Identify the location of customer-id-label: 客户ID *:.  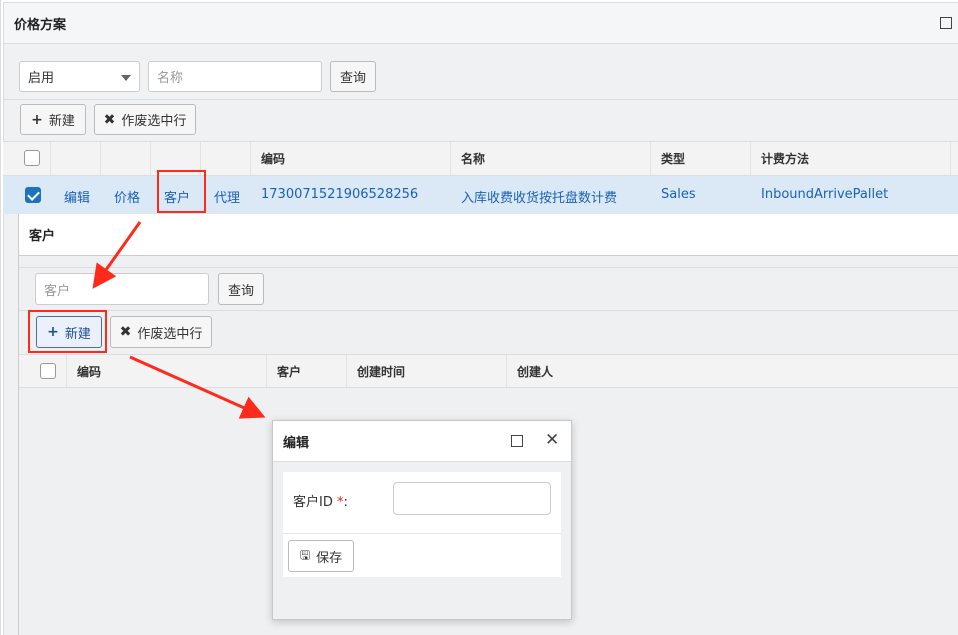
(320, 500).